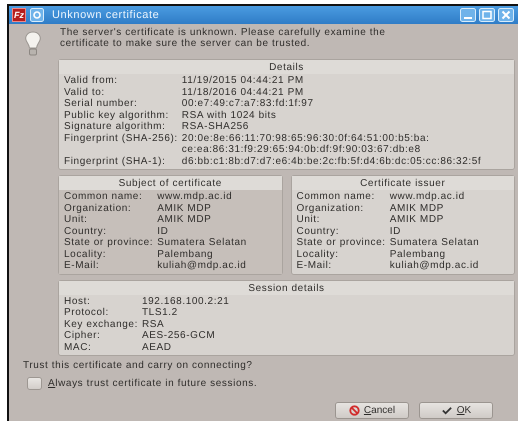  What do you see at coordinates (19, 15) in the screenshot?
I see `app-logo: Fz` at bounding box center [19, 15].